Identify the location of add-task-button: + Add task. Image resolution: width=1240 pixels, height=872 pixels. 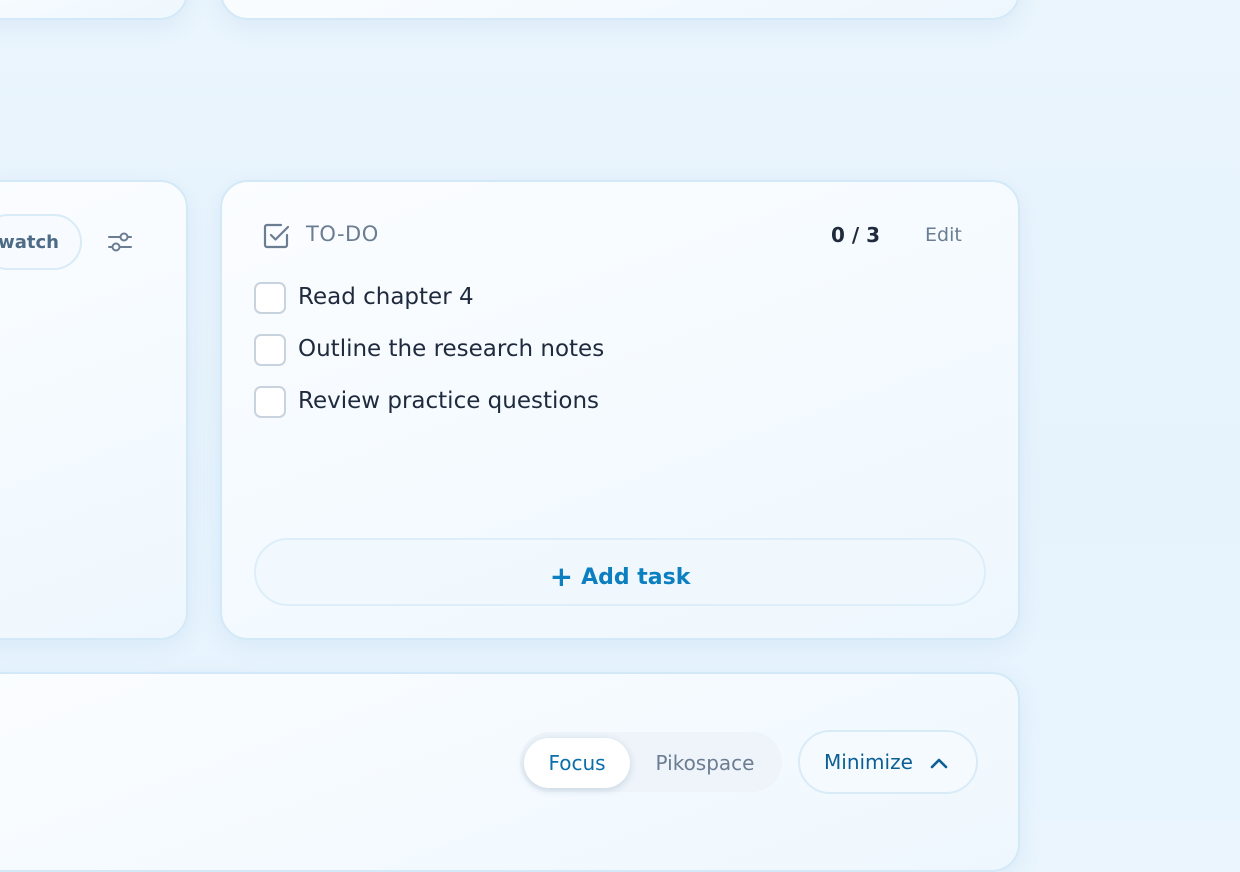
(620, 572).